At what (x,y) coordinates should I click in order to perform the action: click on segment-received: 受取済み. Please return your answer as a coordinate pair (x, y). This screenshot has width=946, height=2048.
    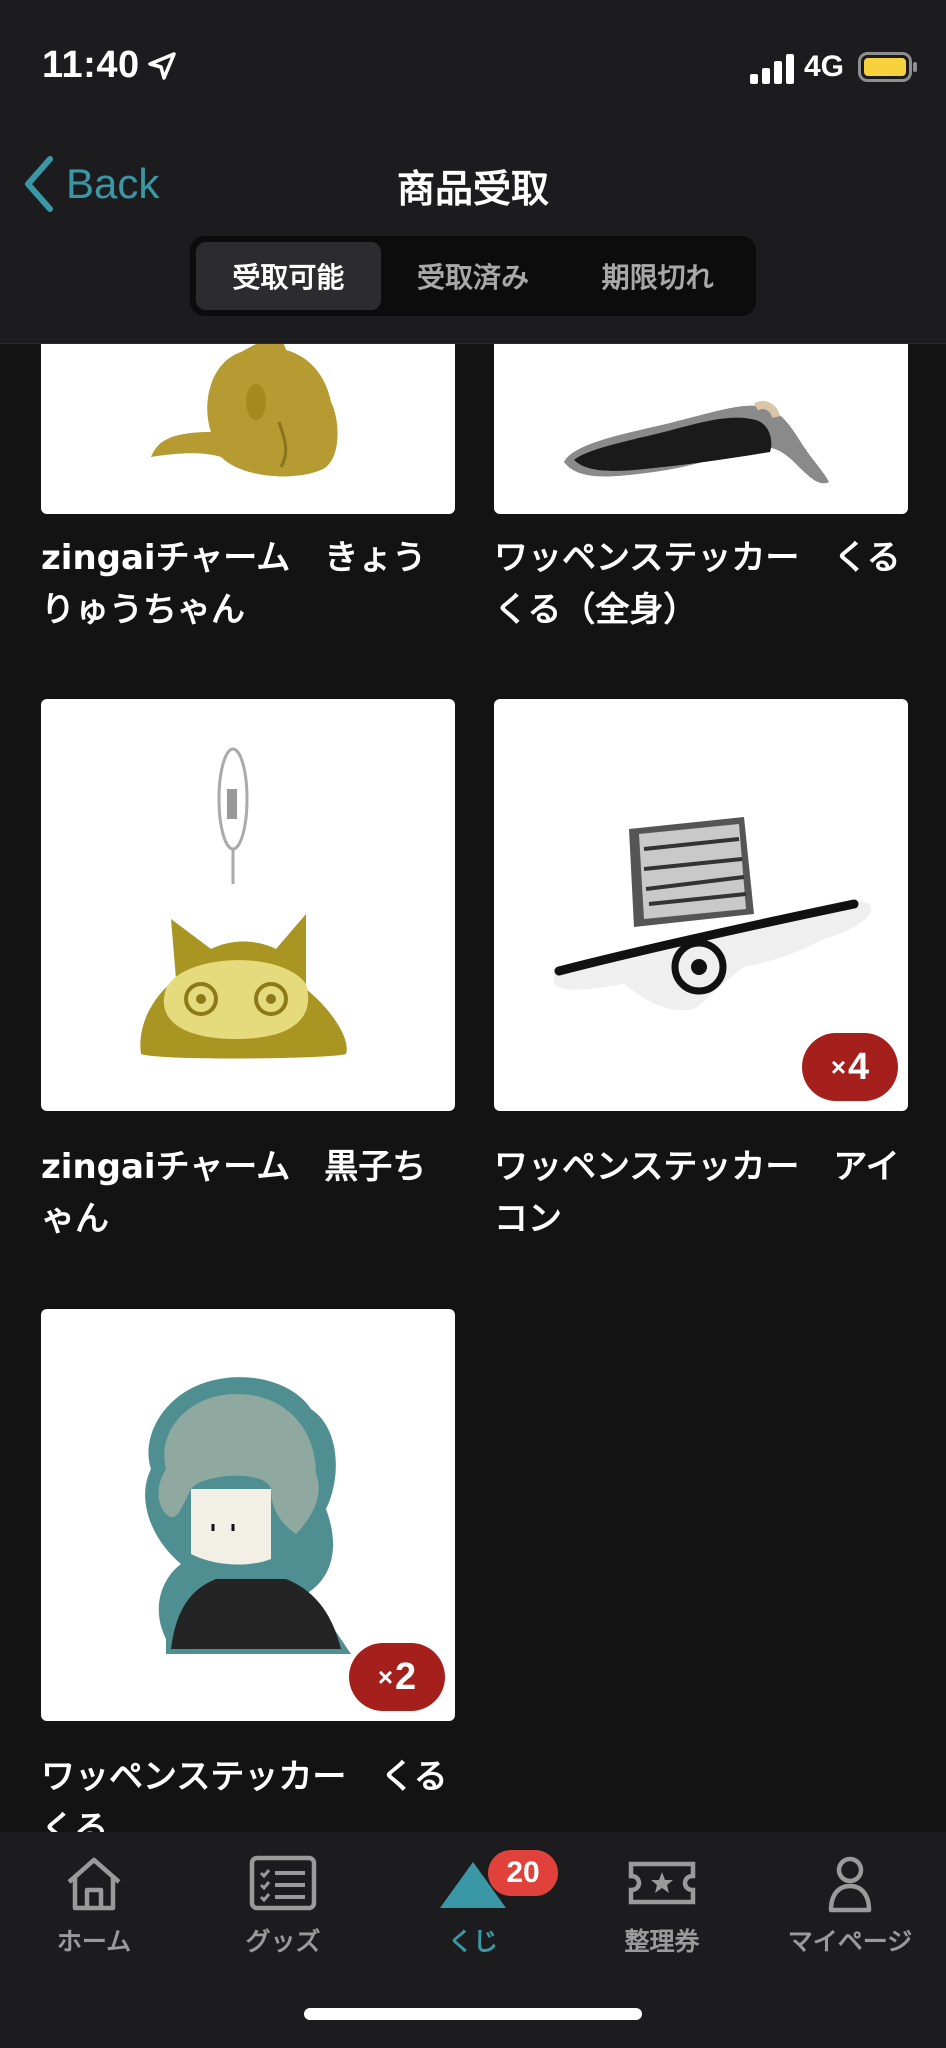
    Looking at the image, I should click on (473, 276).